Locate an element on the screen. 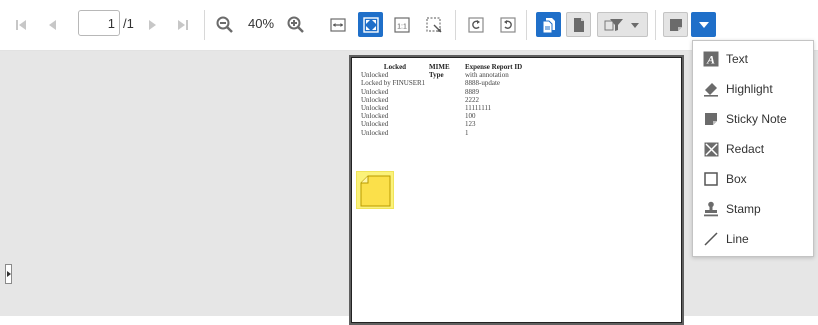 The height and width of the screenshot is (325, 818). menu-item-text: A Text is located at coordinates (753, 59).